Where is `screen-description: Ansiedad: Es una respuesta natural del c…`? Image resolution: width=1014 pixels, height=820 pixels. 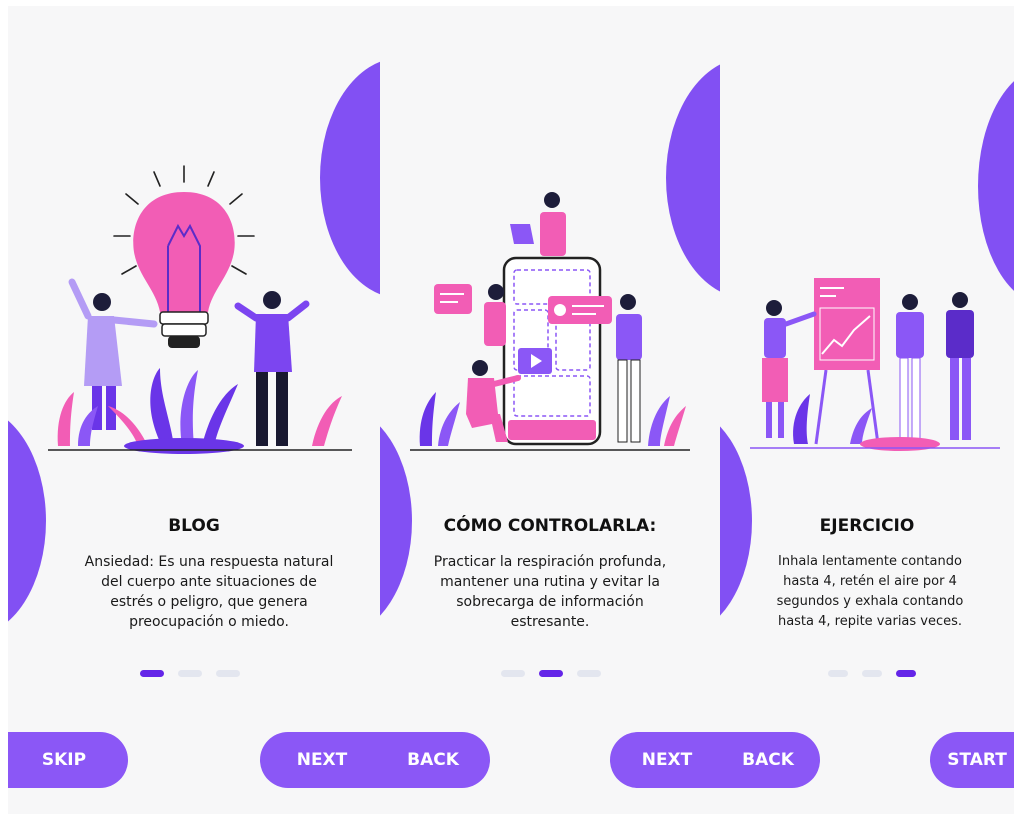
screen-description: Ansiedad: Es una respuesta natural del c… is located at coordinates (209, 592).